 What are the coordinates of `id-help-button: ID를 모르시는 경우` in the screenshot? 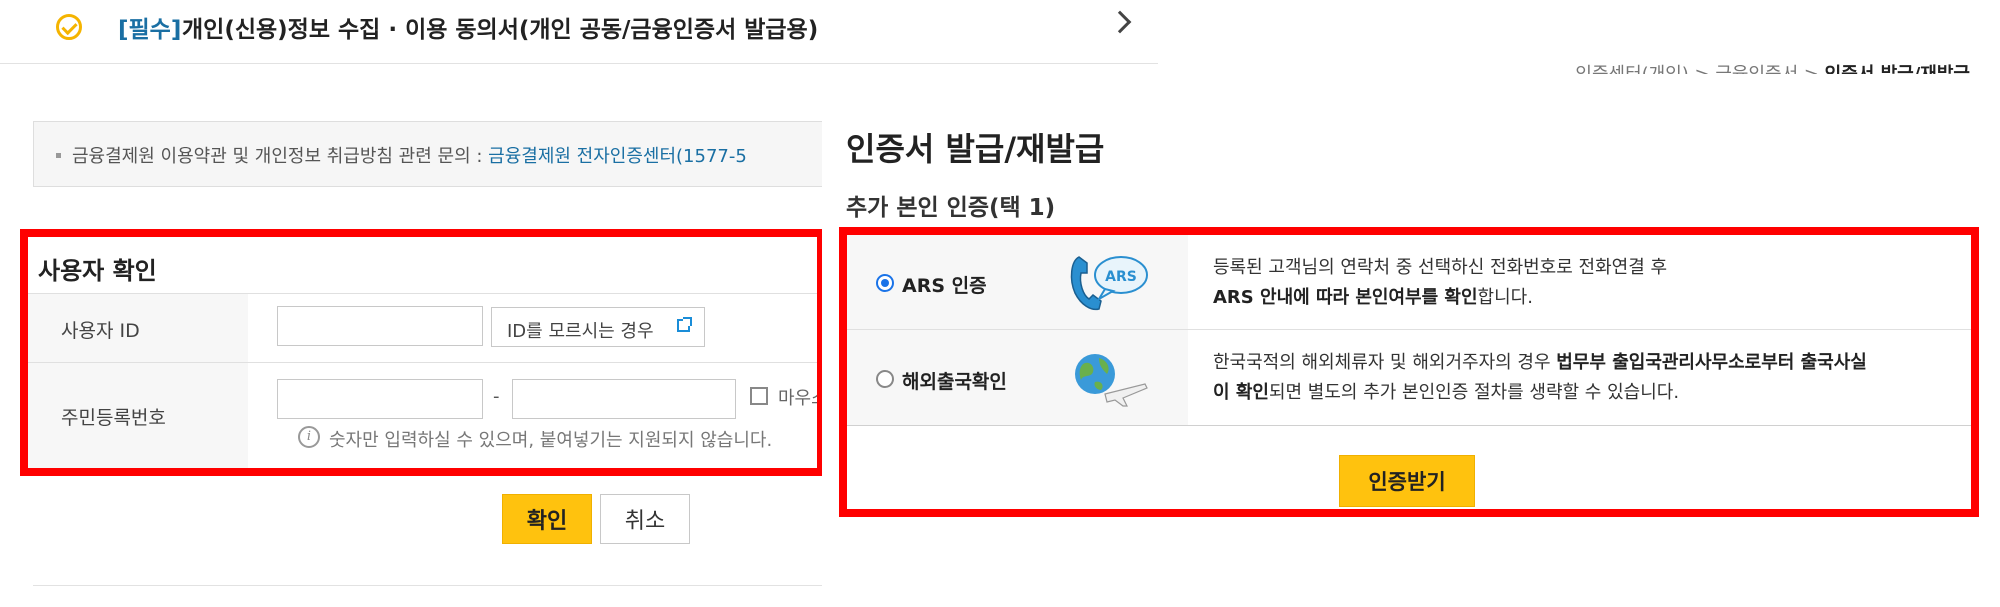 It's located at (598, 327).